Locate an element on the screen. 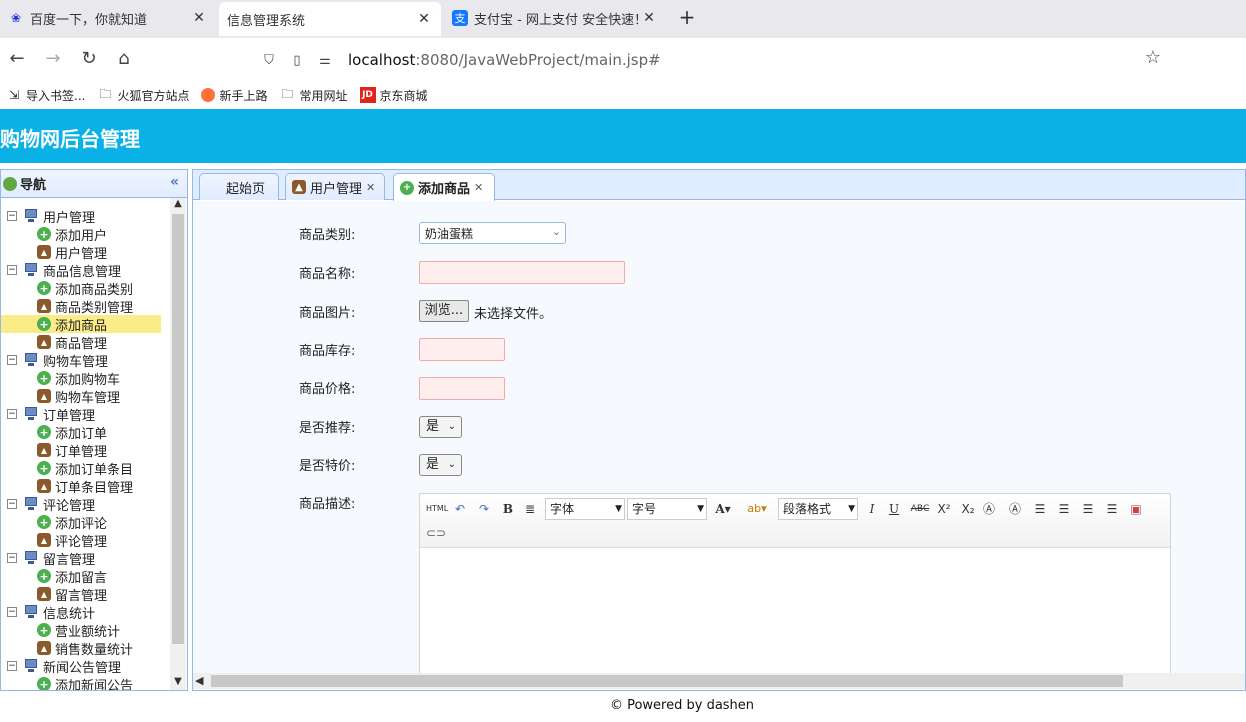 The image size is (1246, 722). editor-body is located at coordinates (795, 610).